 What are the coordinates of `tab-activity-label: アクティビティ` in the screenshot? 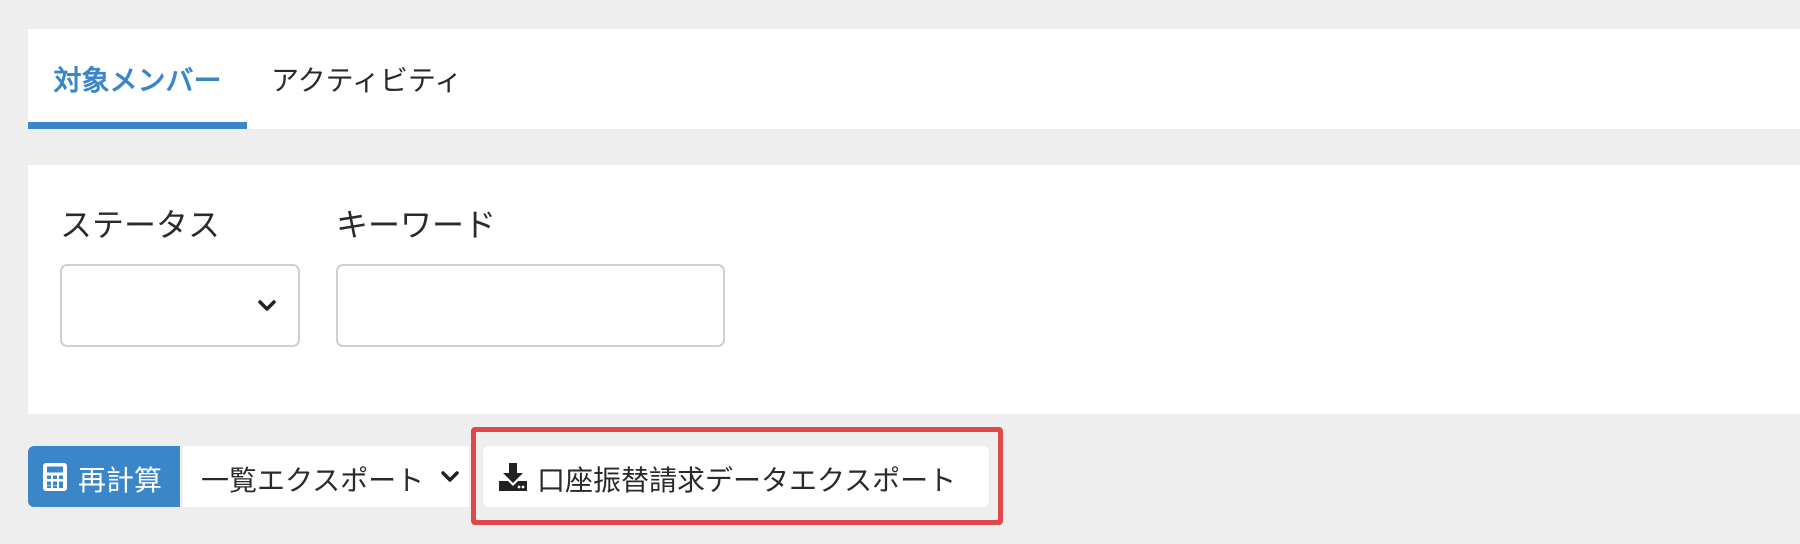 It's located at (367, 80).